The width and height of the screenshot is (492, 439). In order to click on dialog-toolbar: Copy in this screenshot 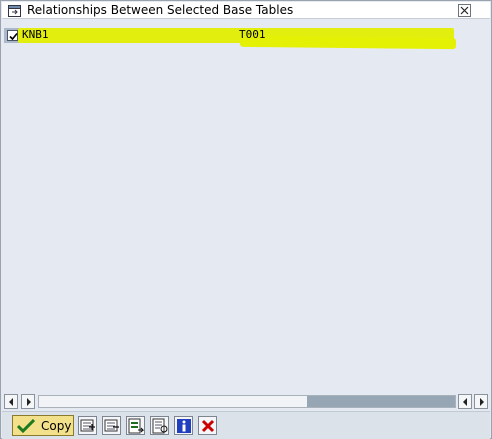, I will do `click(246, 425)`.